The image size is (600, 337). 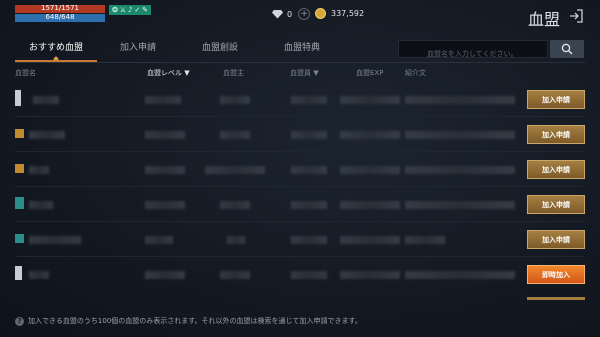 I want to click on gold-coin-icon, so click(x=320, y=13).